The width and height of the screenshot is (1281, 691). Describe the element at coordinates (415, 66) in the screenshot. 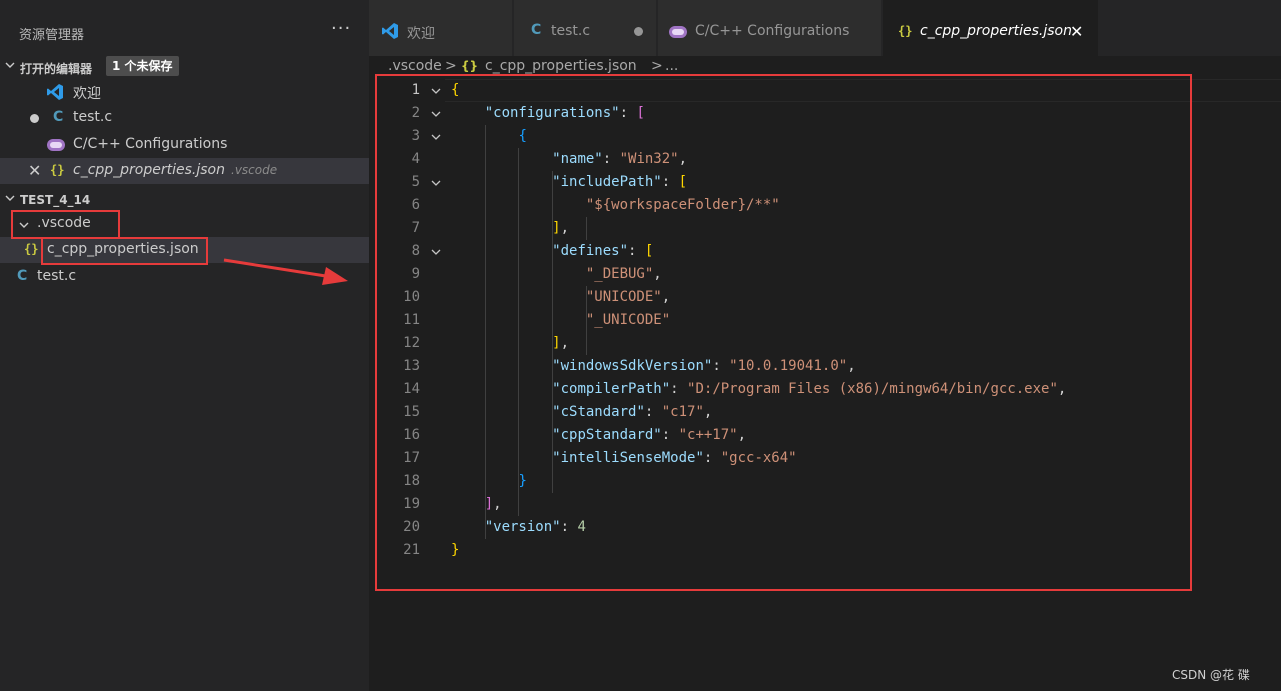

I see `breadcrumb-folder: .vscode` at that location.